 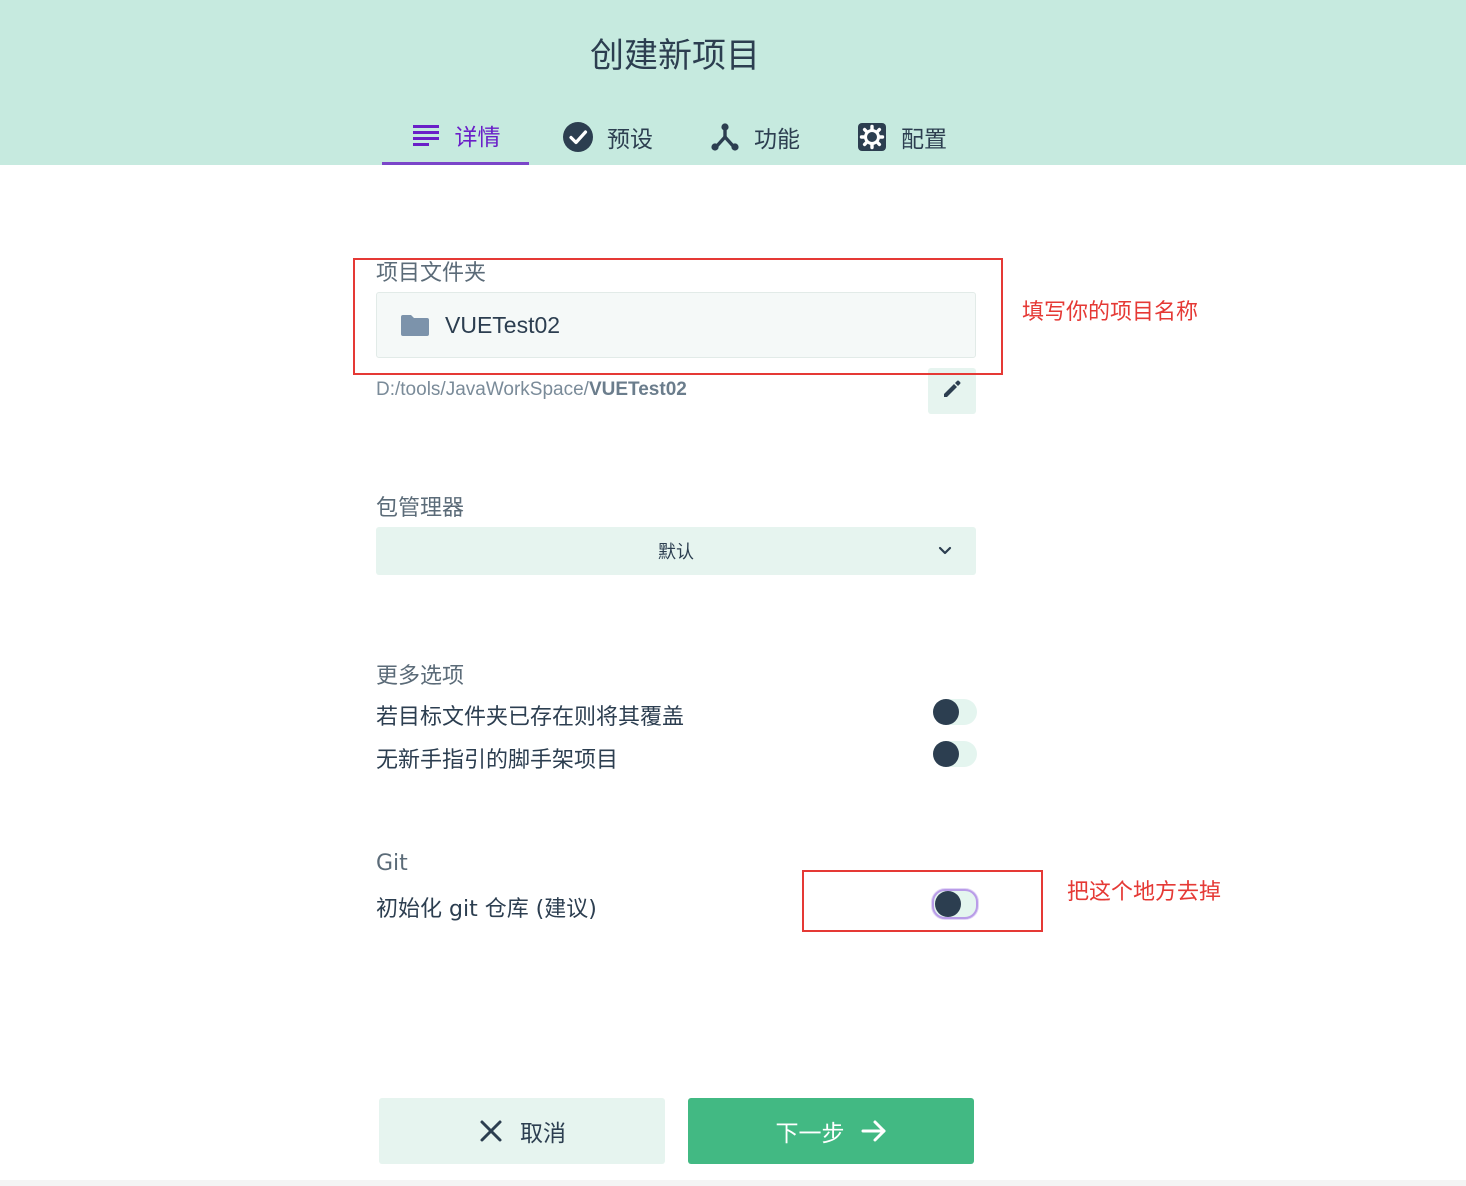 I want to click on pencil-icon, so click(x=952, y=391).